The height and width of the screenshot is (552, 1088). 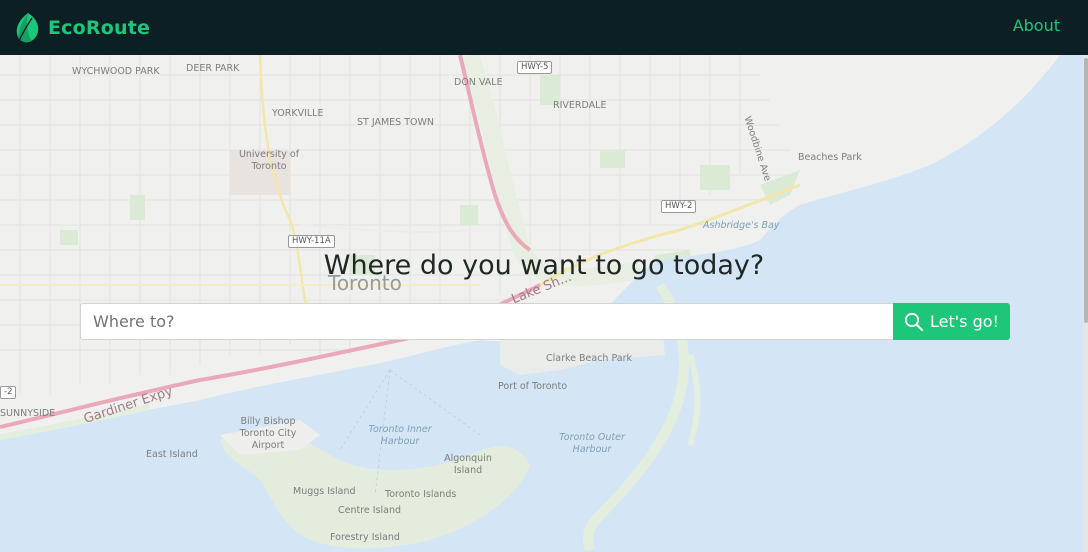 What do you see at coordinates (1086, 190) in the screenshot?
I see `page-scrollbar-thumb` at bounding box center [1086, 190].